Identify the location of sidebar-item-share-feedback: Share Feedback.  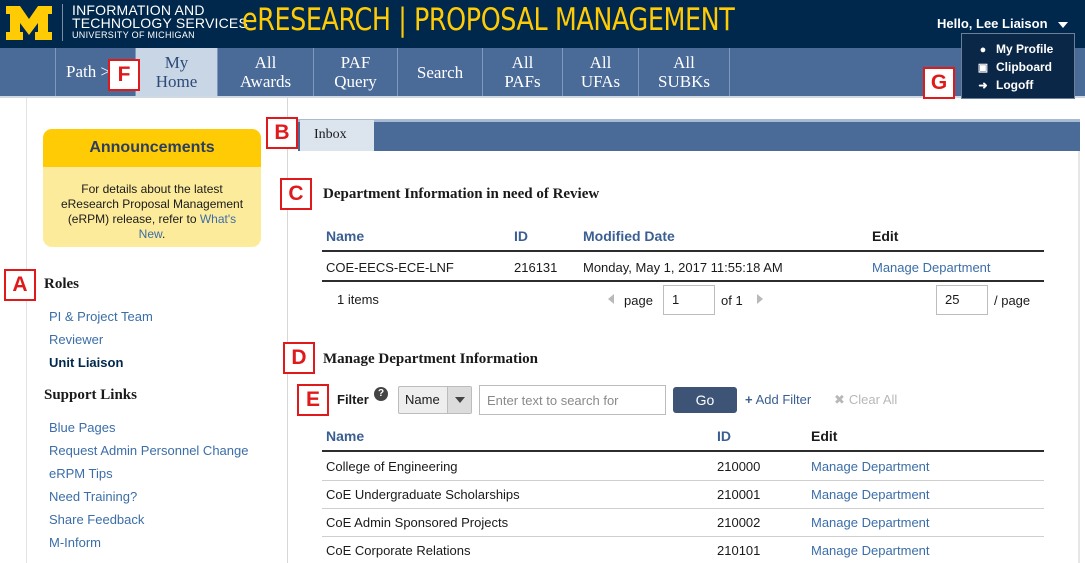
(96, 519).